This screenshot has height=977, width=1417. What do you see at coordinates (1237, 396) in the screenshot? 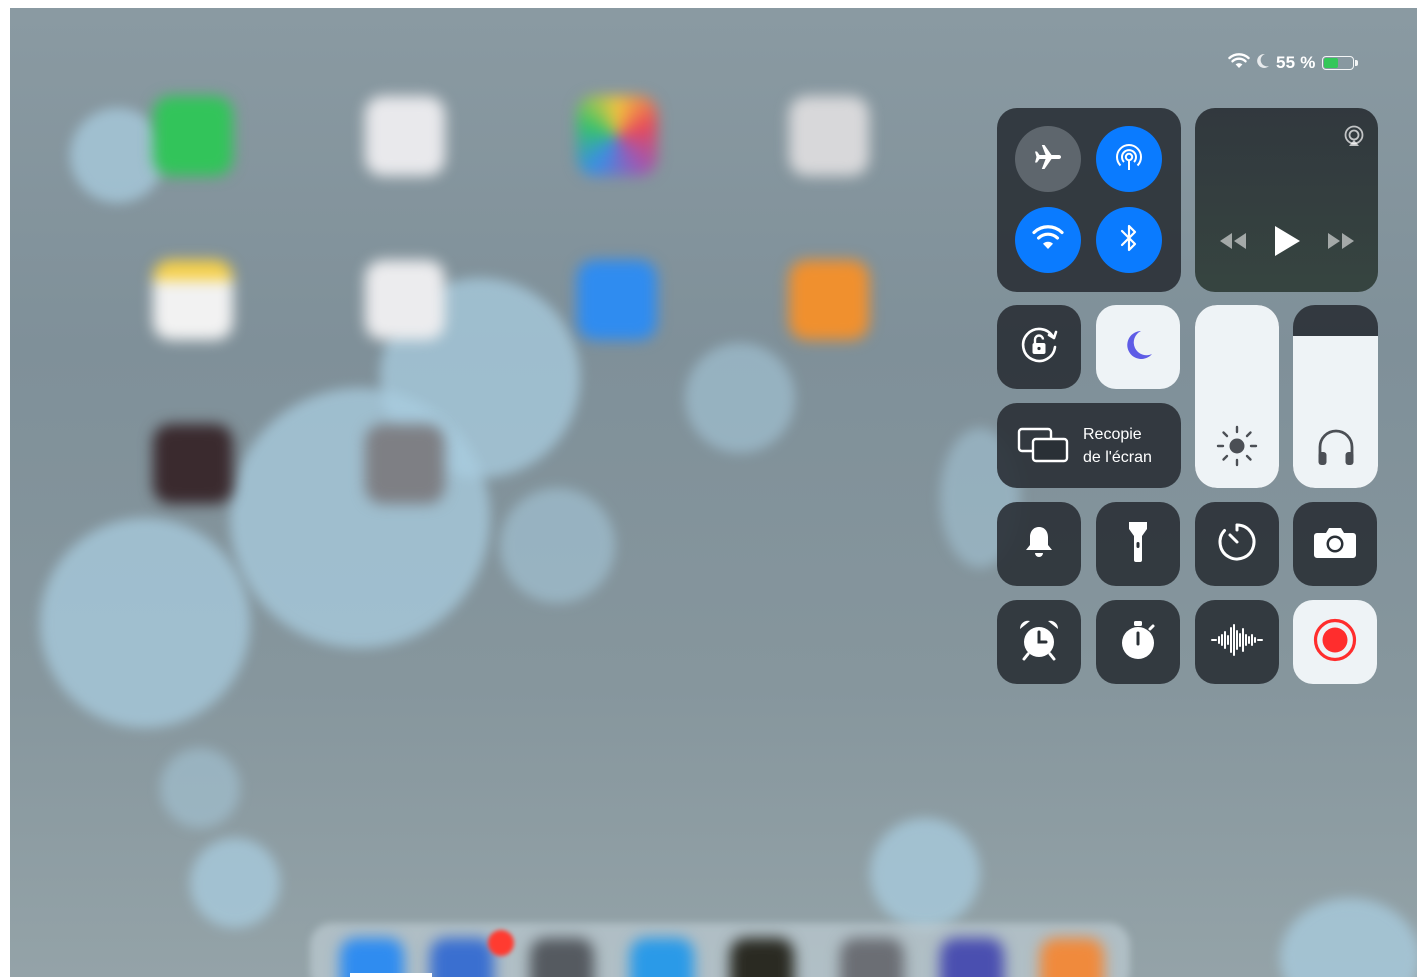
I see `brightness-slider` at bounding box center [1237, 396].